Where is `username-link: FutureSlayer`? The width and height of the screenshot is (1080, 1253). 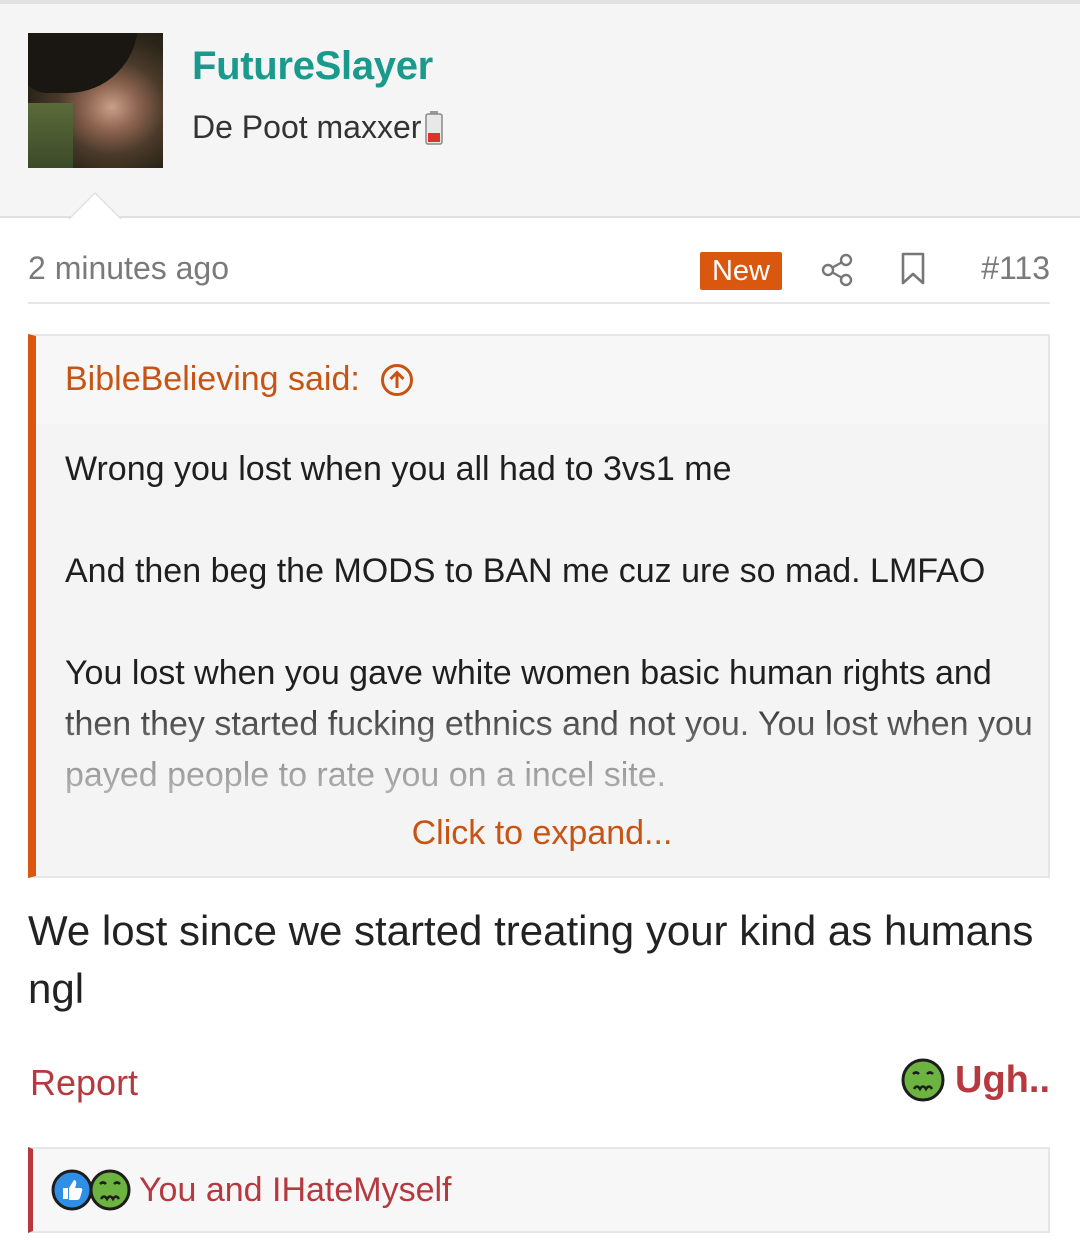 username-link: FutureSlayer is located at coordinates (312, 66).